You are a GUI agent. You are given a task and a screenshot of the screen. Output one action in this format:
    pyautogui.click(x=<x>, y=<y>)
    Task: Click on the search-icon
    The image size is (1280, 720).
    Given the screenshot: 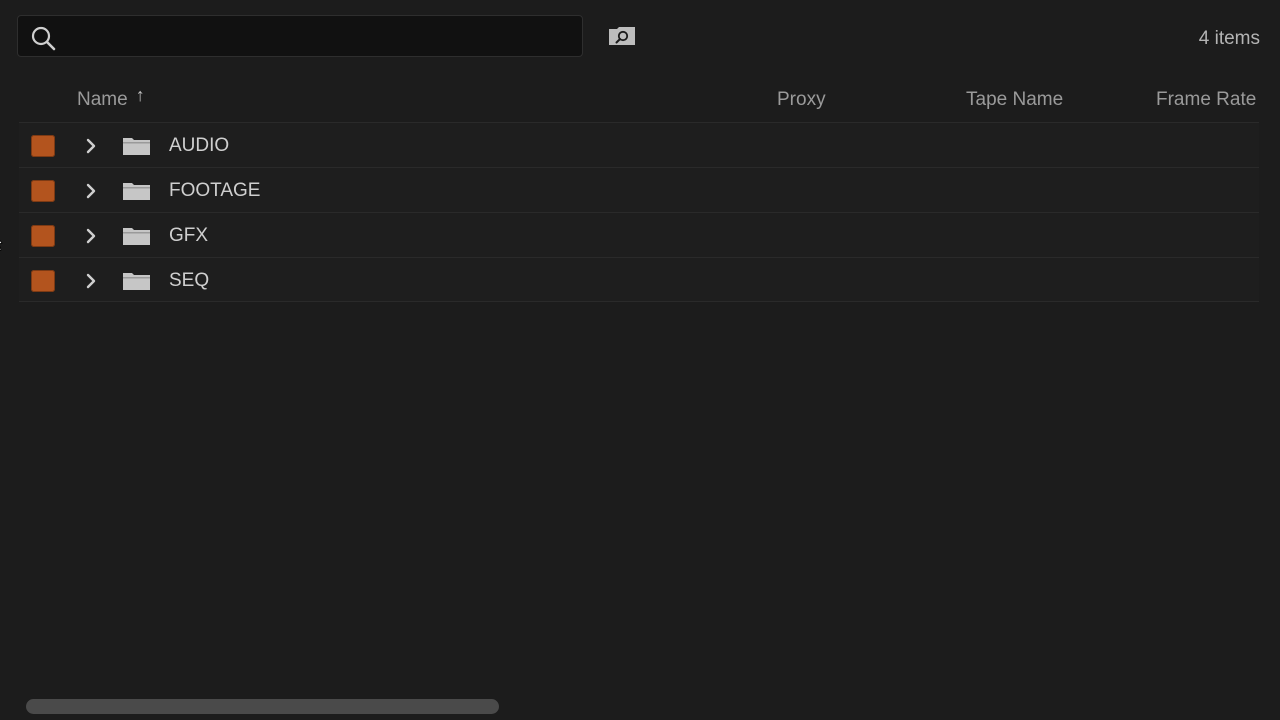 What is the action you would take?
    pyautogui.click(x=43, y=38)
    